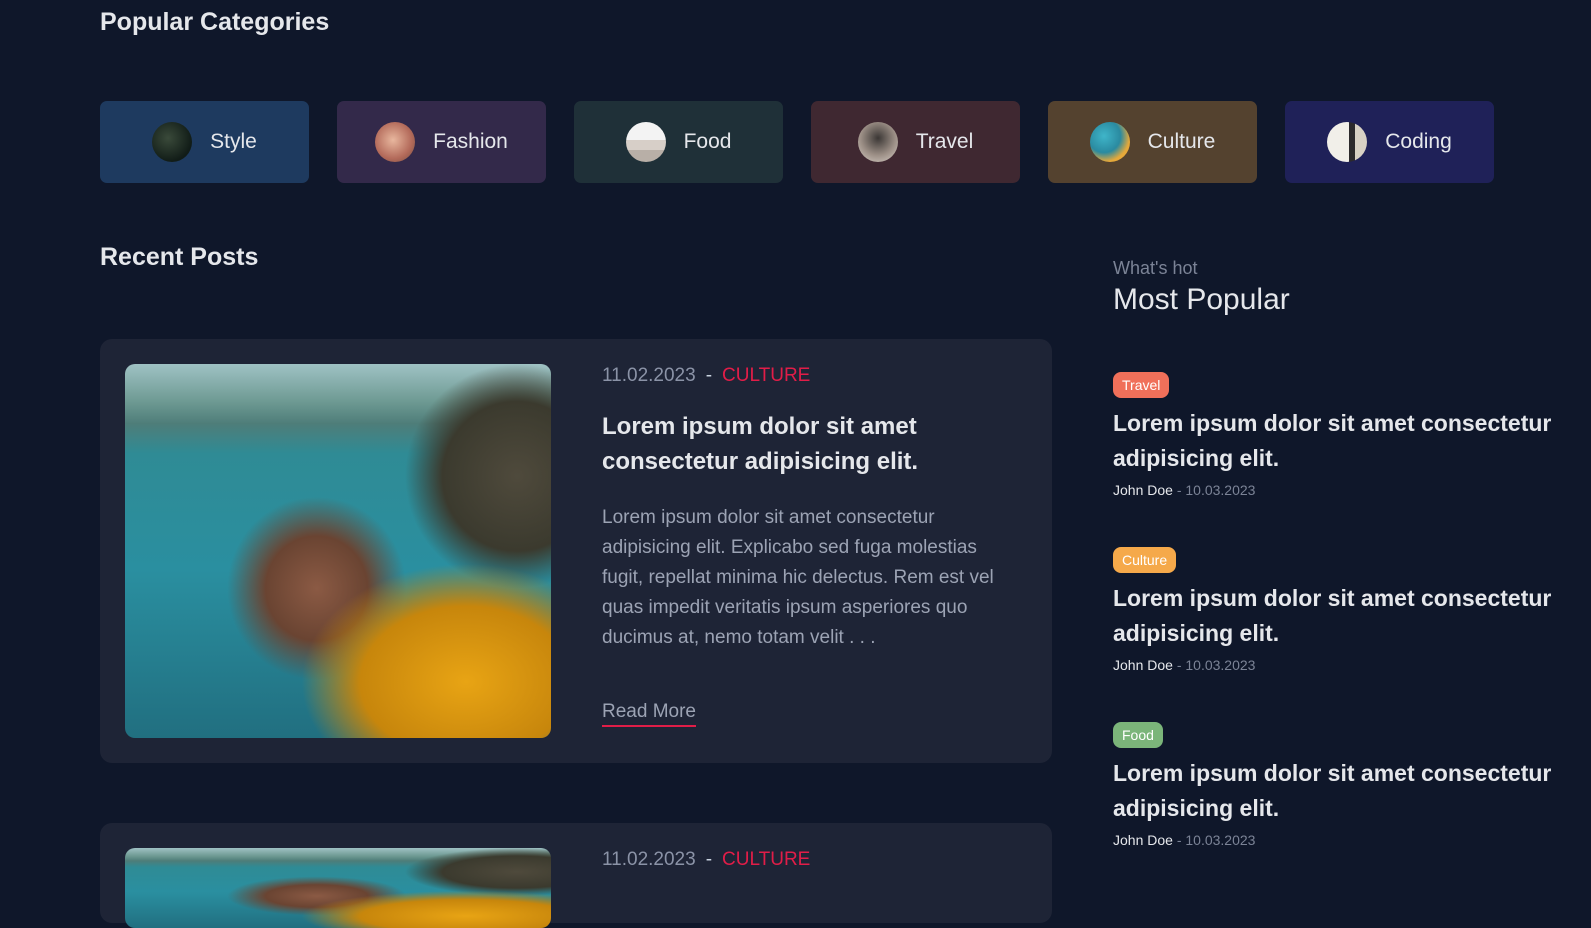 The image size is (1591, 928). What do you see at coordinates (1155, 268) in the screenshot?
I see `whats-hot-subtitle: What's hot` at bounding box center [1155, 268].